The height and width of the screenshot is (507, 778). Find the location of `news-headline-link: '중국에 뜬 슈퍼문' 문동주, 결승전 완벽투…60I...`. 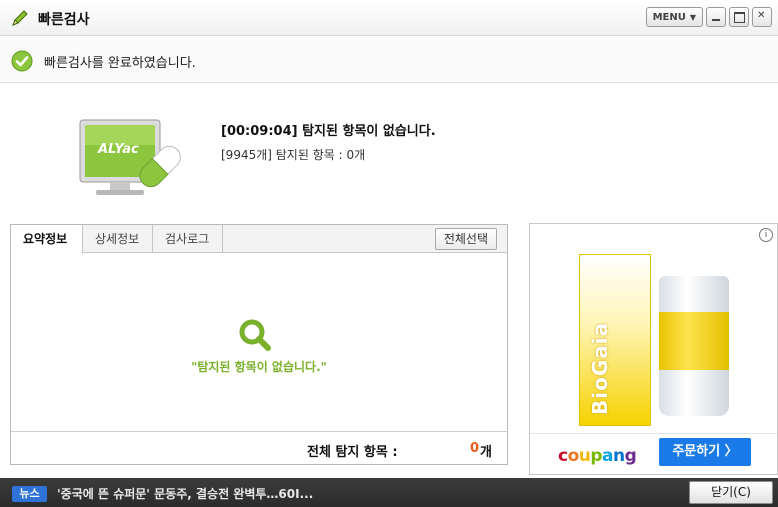

news-headline-link: '중국에 뜬 슈퍼문' 문동주, 결승전 완벽투…60I... is located at coordinates (185, 493).